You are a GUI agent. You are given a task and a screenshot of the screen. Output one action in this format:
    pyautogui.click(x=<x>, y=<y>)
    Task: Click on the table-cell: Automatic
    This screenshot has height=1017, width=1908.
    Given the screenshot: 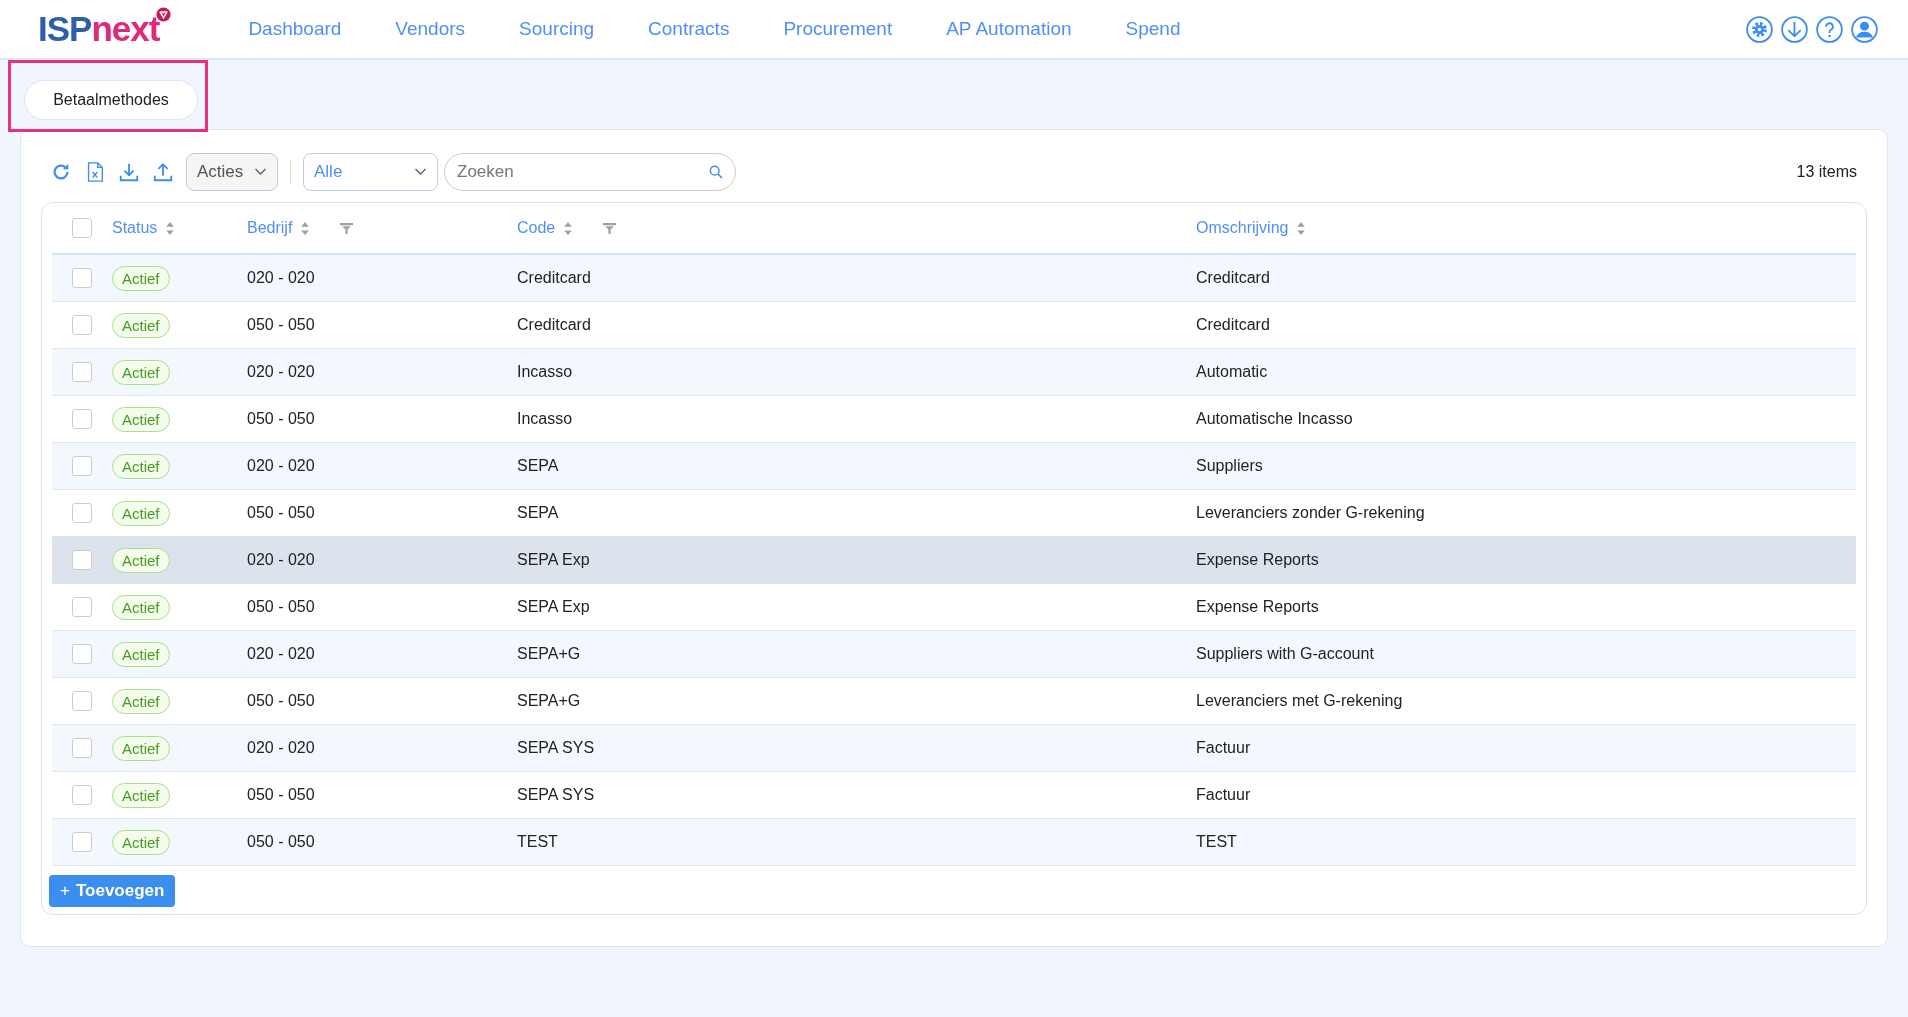 What is the action you would take?
    pyautogui.click(x=1232, y=372)
    